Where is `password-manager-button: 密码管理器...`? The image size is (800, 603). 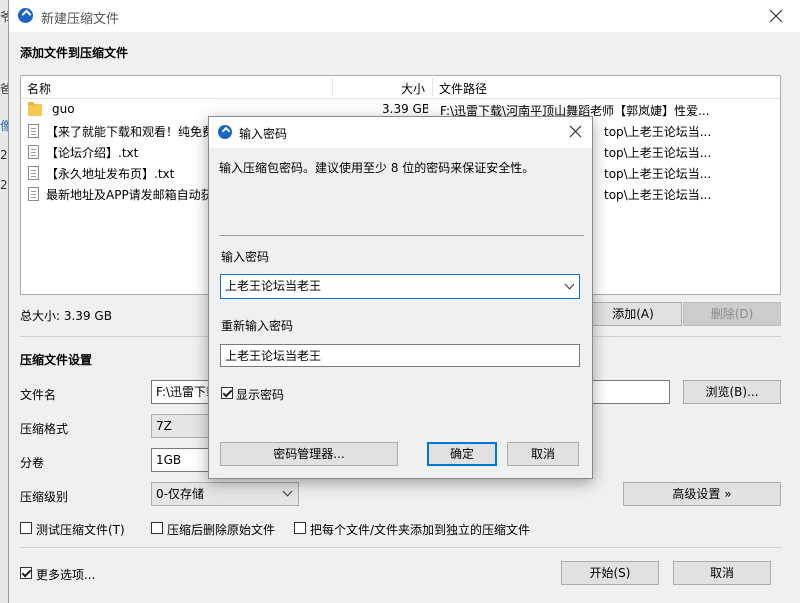
password-manager-button: 密码管理器... is located at coordinates (309, 454).